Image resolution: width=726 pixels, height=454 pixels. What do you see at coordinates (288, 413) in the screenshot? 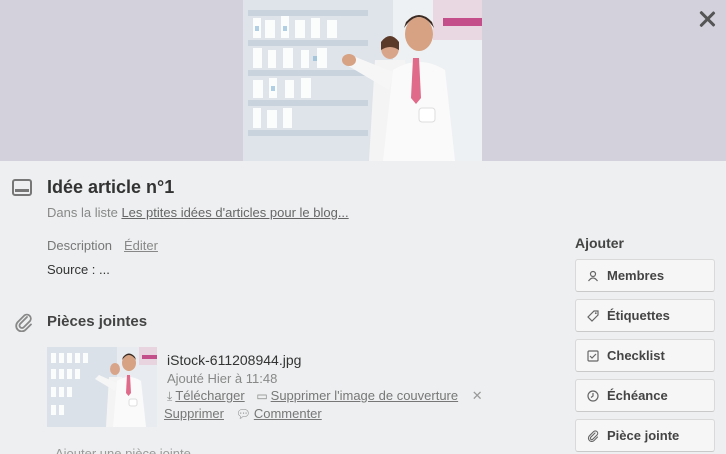
I see `comment-link: Commenter` at bounding box center [288, 413].